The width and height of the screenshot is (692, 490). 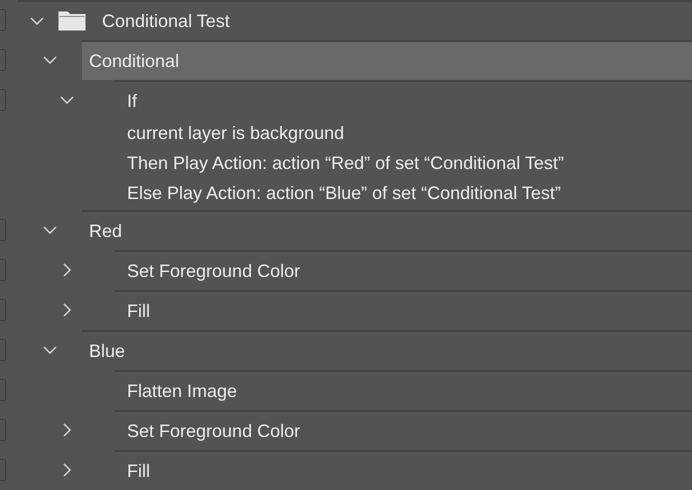 I want to click on action-set-name: Conditional Test, so click(x=166, y=21).